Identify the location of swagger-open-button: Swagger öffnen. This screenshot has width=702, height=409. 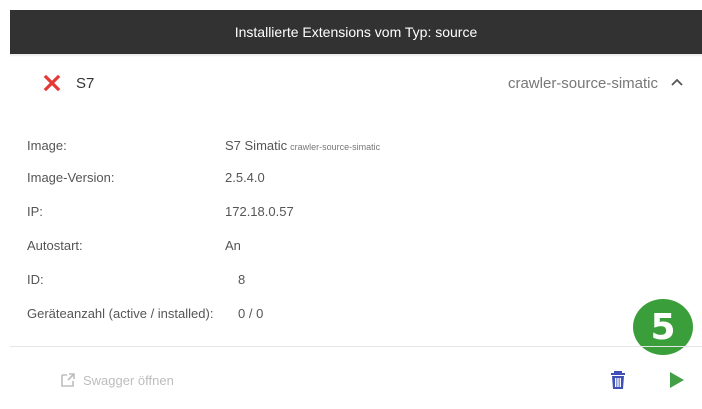
(116, 380).